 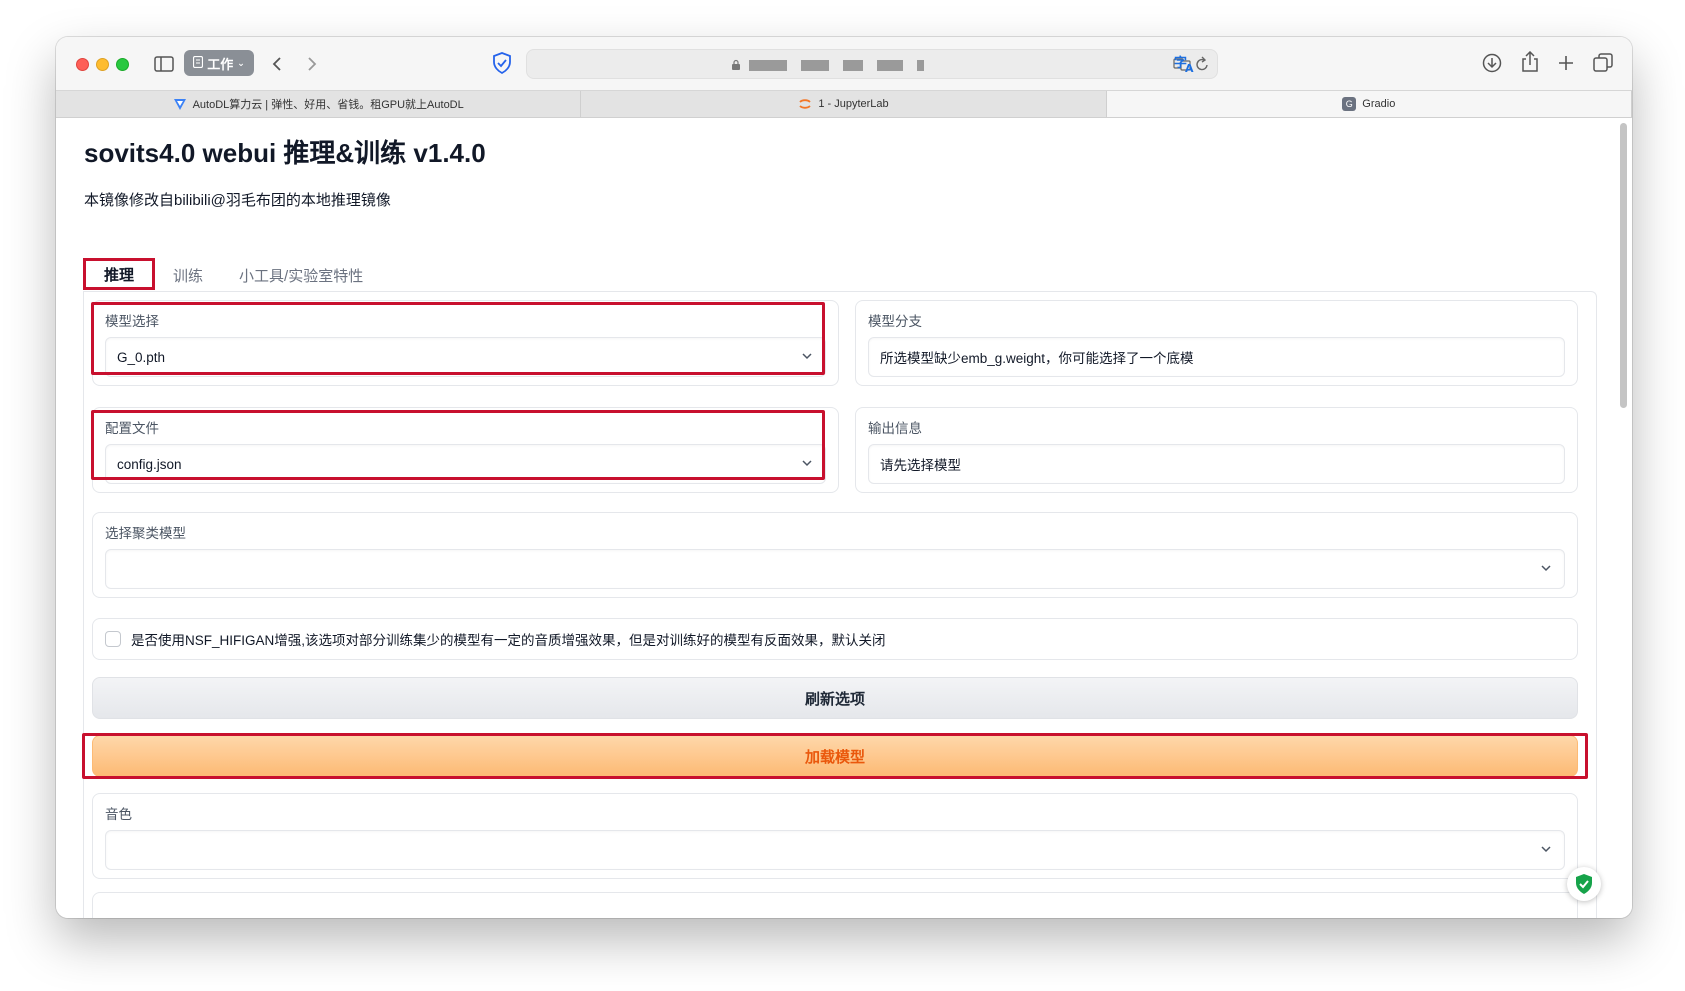 What do you see at coordinates (312, 64) in the screenshot?
I see `forward-arrow-icon` at bounding box center [312, 64].